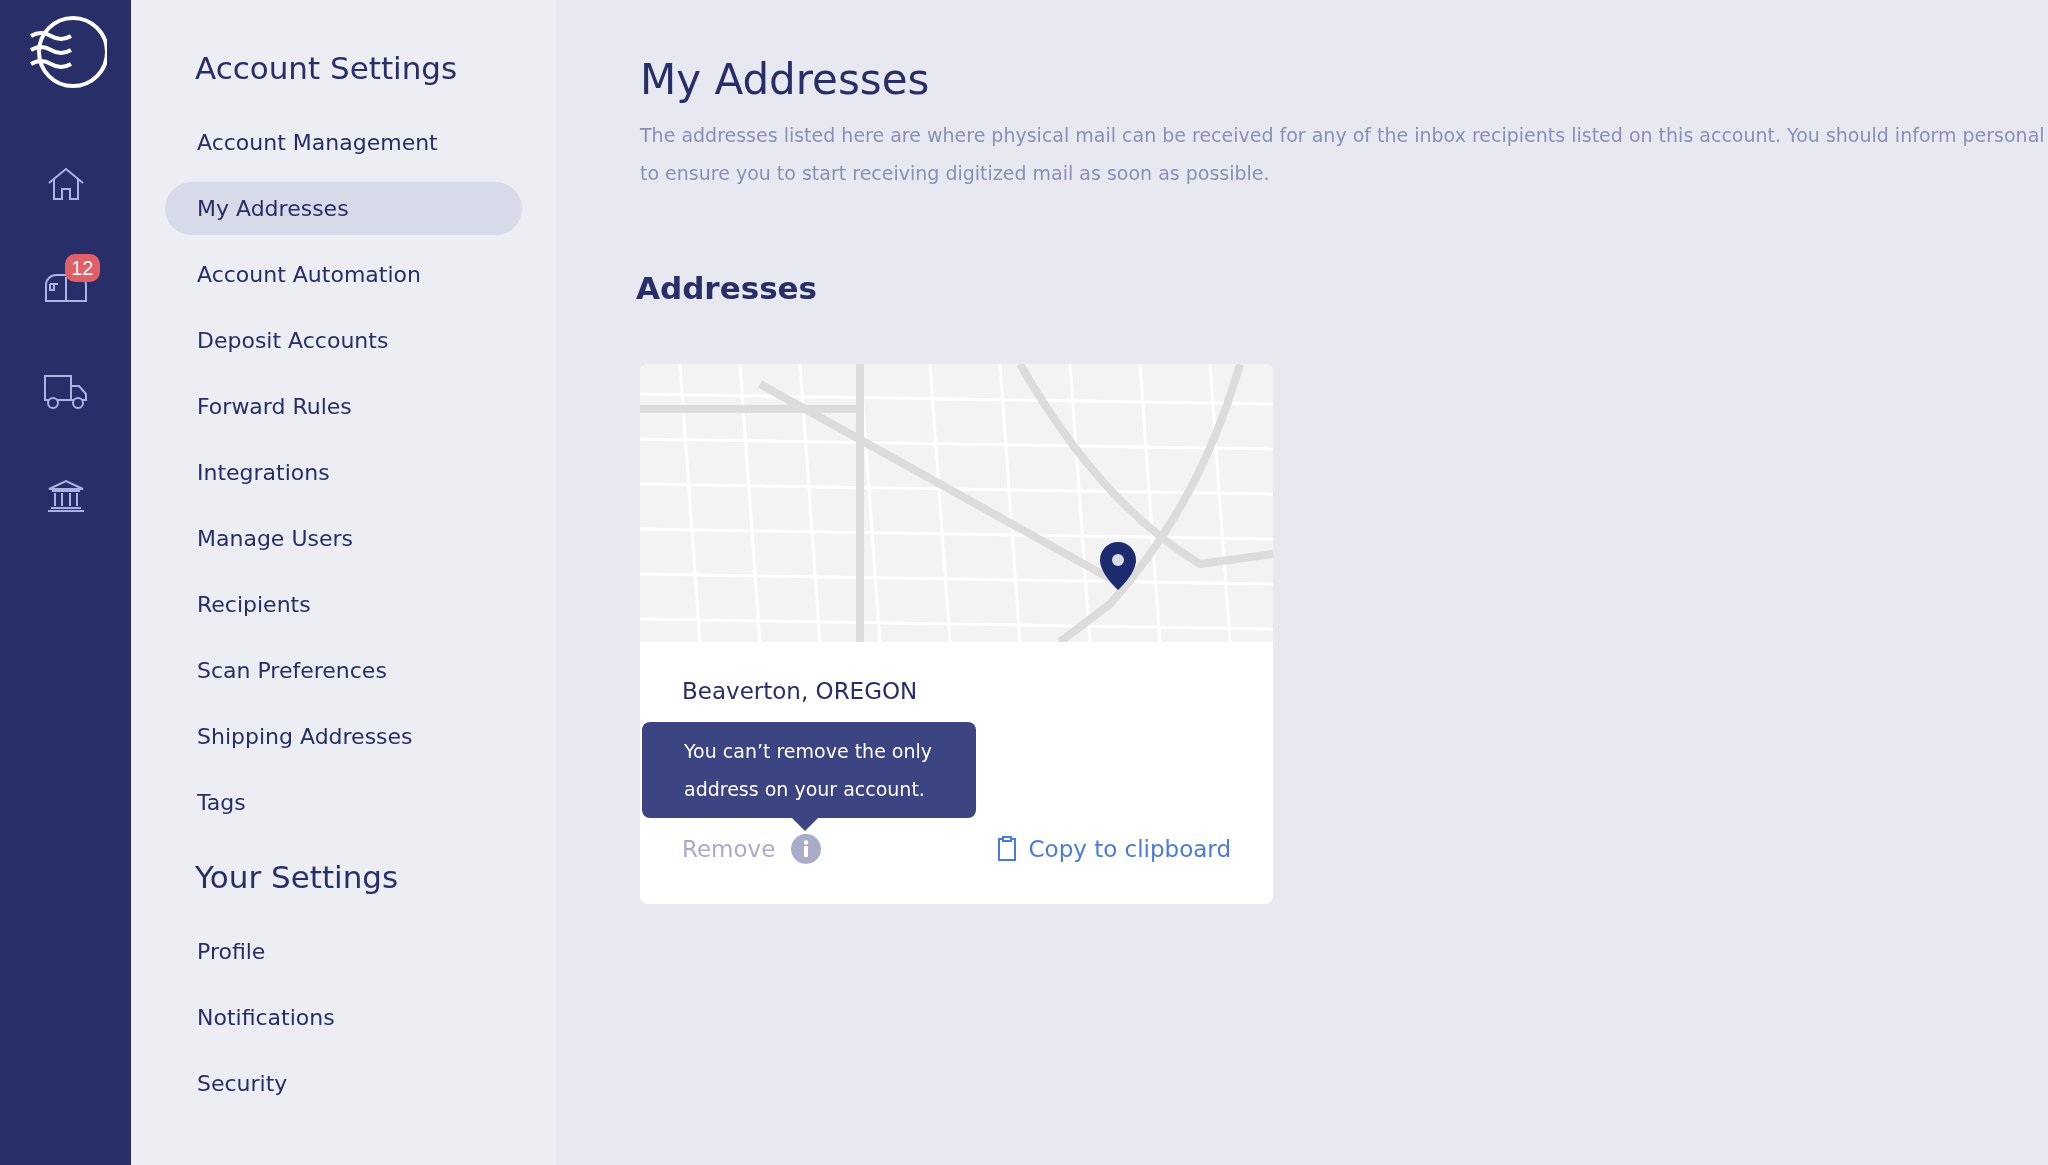  I want to click on nav-item: Notifications, so click(343, 1017).